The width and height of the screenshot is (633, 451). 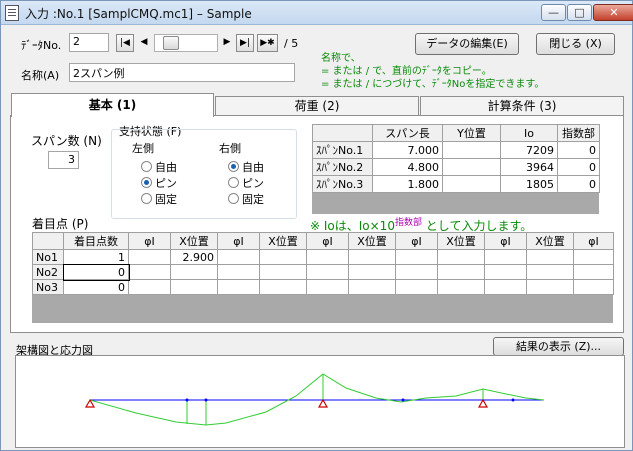 I want to click on right-pin-radio, so click(x=233, y=182).